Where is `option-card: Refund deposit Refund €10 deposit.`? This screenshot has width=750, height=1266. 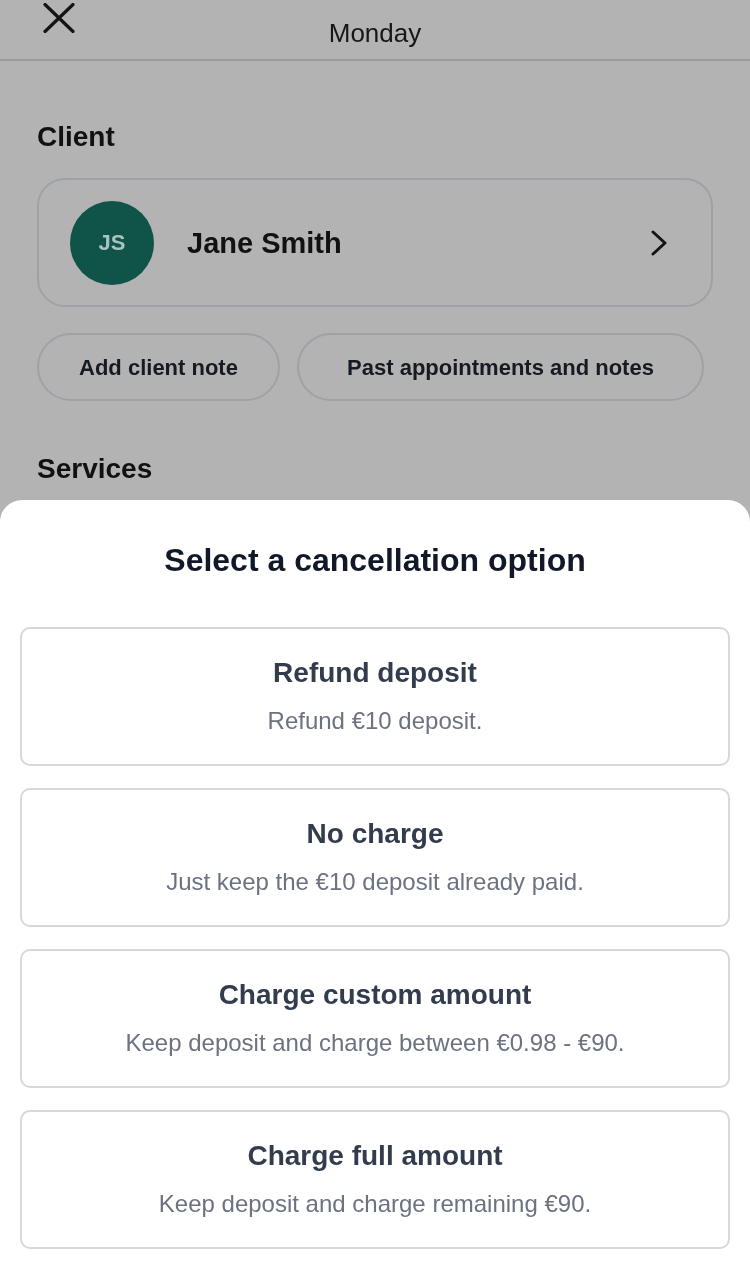
option-card: Refund deposit Refund €10 deposit. is located at coordinates (375, 696).